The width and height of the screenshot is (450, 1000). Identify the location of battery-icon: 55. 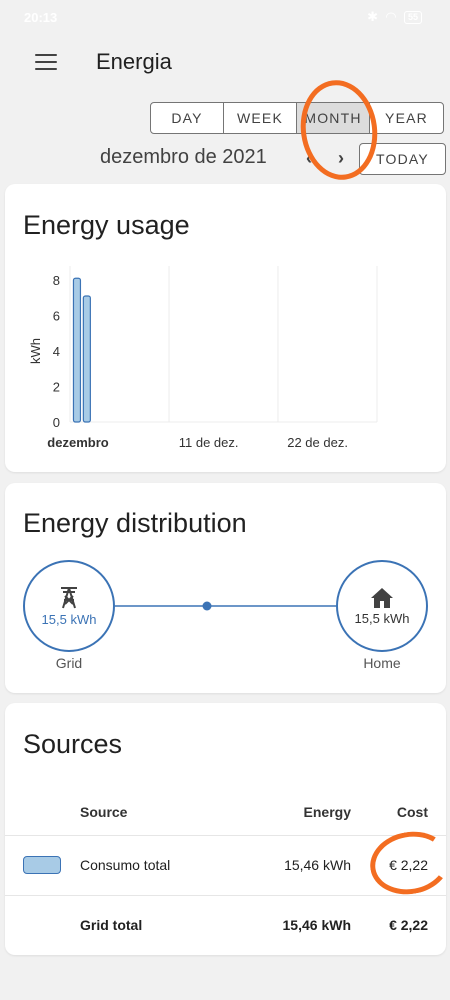
(412, 17).